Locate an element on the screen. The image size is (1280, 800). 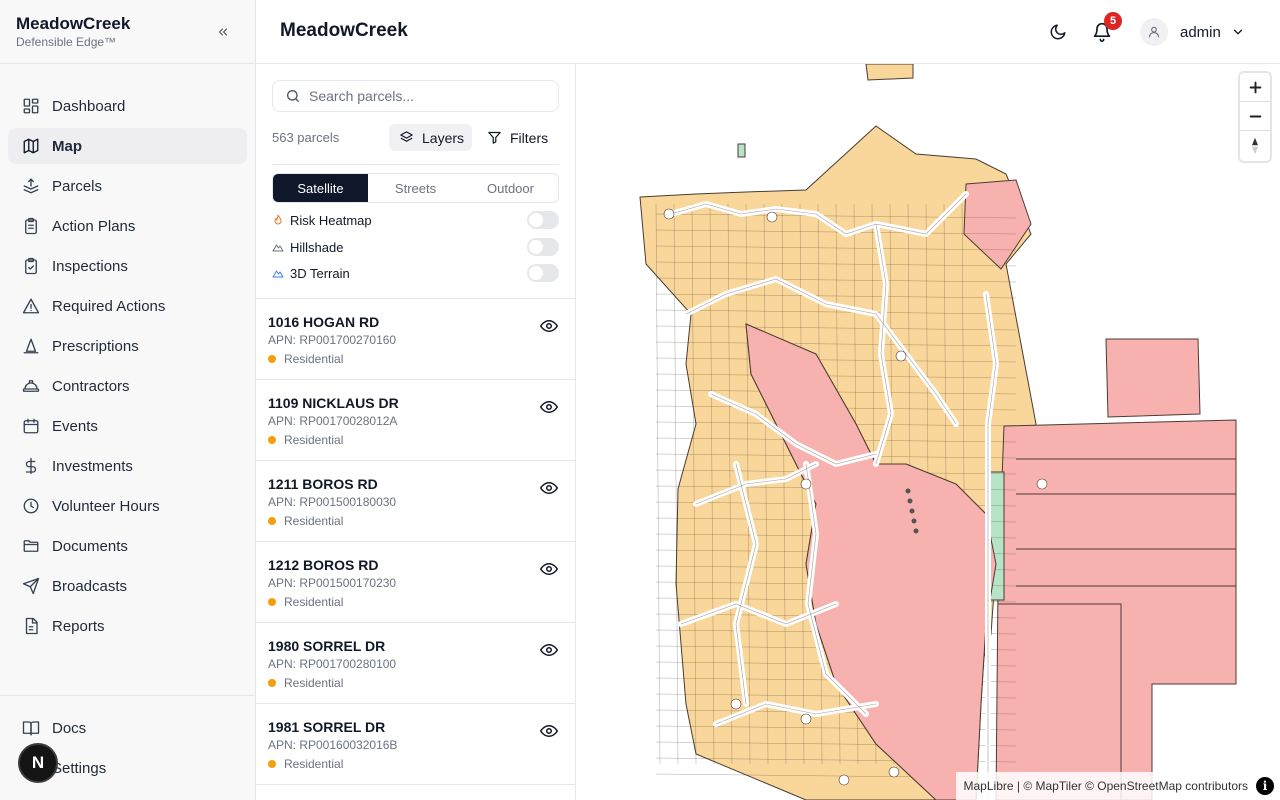
basemap-switcher: Satellite Streets Outdoor is located at coordinates (415, 188).